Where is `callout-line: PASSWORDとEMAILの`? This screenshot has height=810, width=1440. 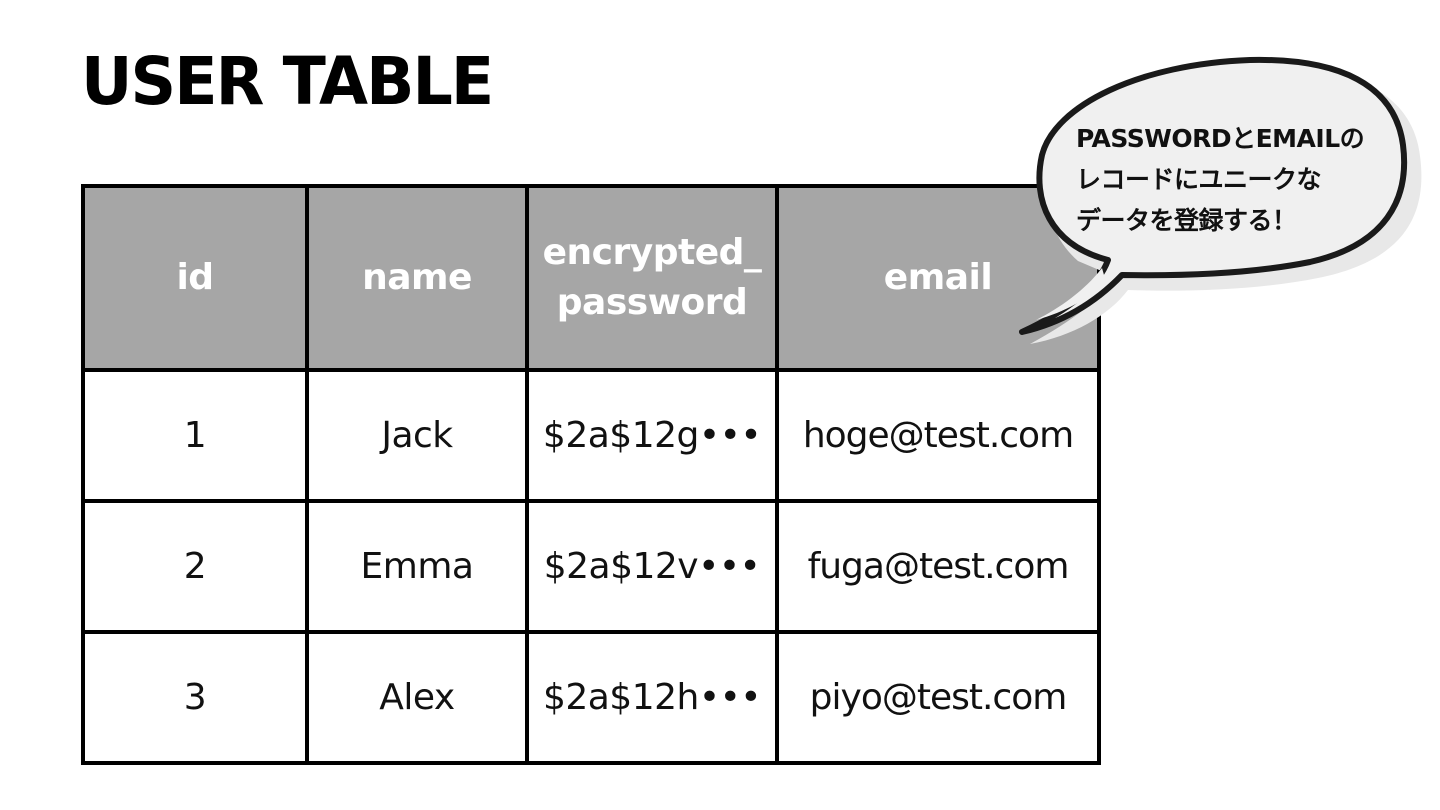
callout-line: PASSWORDとEMAILの is located at coordinates (1220, 138).